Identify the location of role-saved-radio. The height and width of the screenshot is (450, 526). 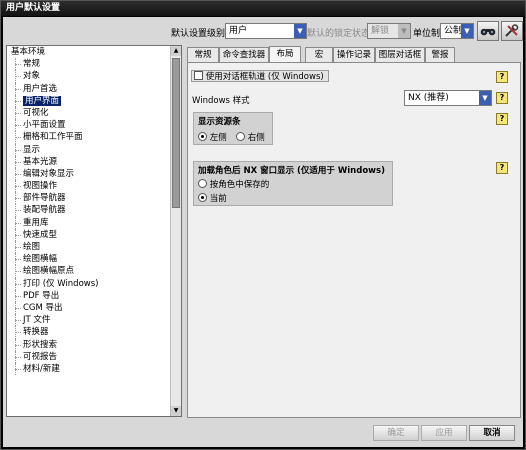
(202, 183).